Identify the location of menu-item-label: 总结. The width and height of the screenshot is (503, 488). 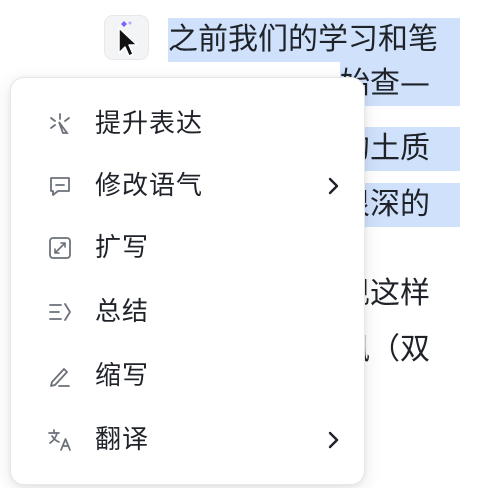
(122, 312).